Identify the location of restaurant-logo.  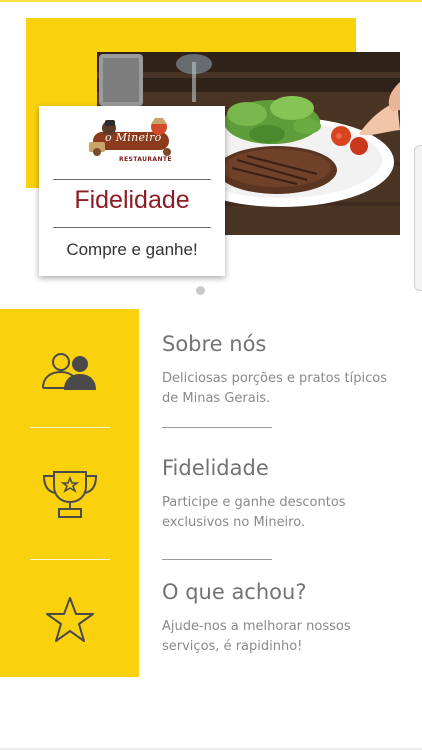
(130, 137).